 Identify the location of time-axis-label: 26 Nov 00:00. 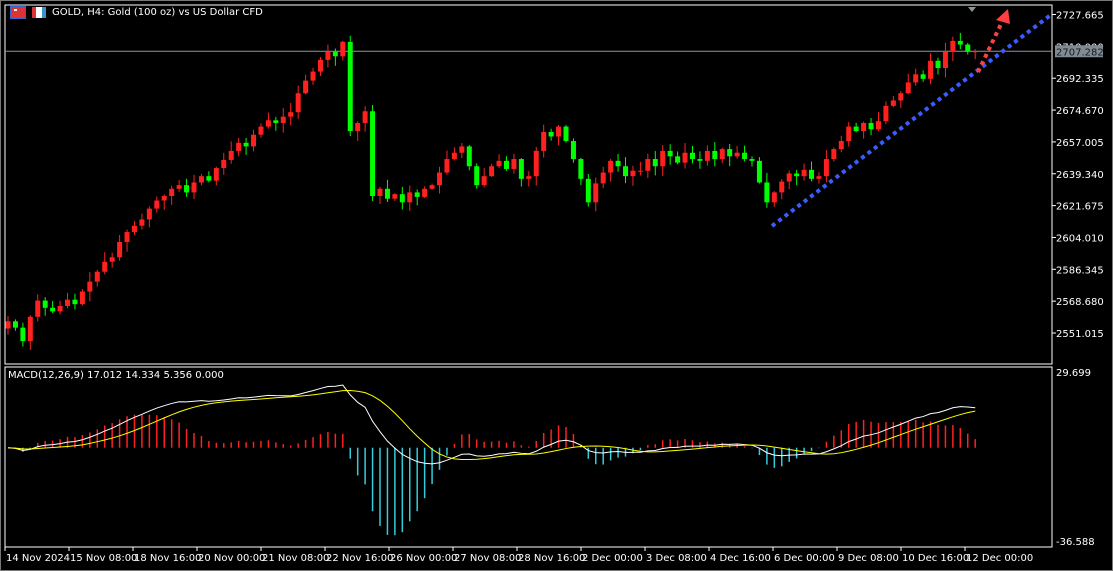
(423, 558).